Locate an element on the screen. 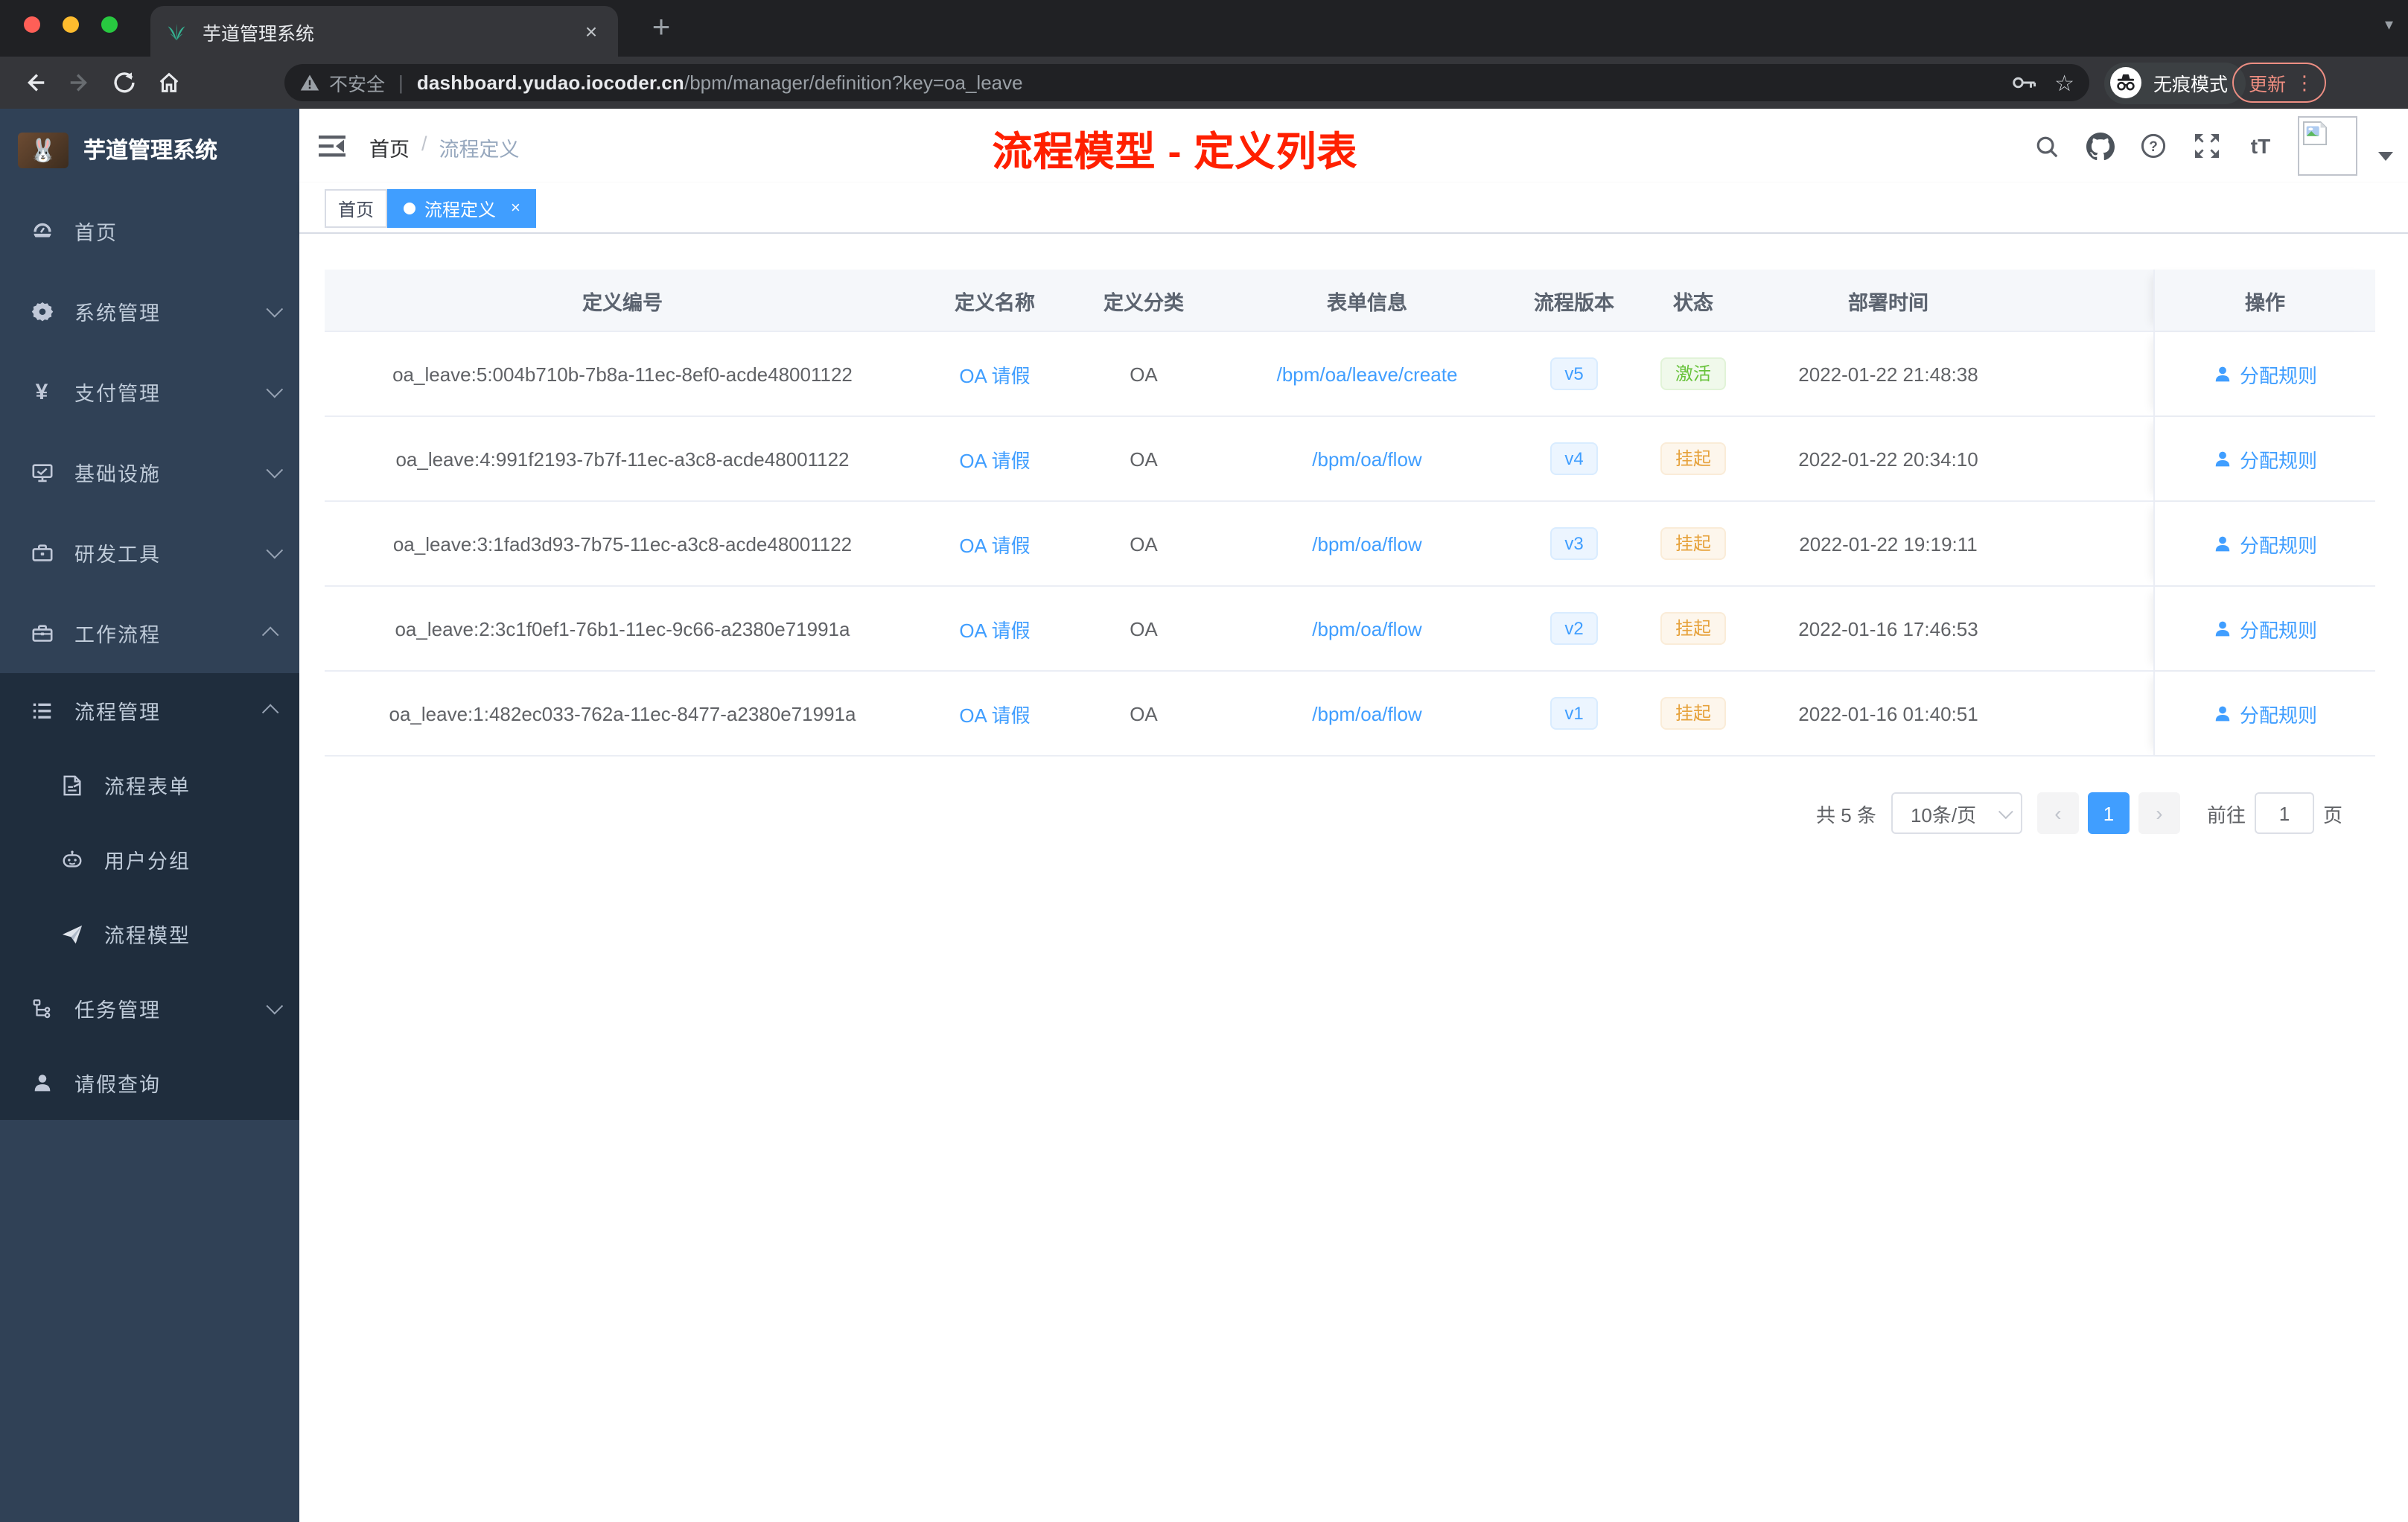 The width and height of the screenshot is (2408, 1522). avatar: 🐰 is located at coordinates (43, 150).